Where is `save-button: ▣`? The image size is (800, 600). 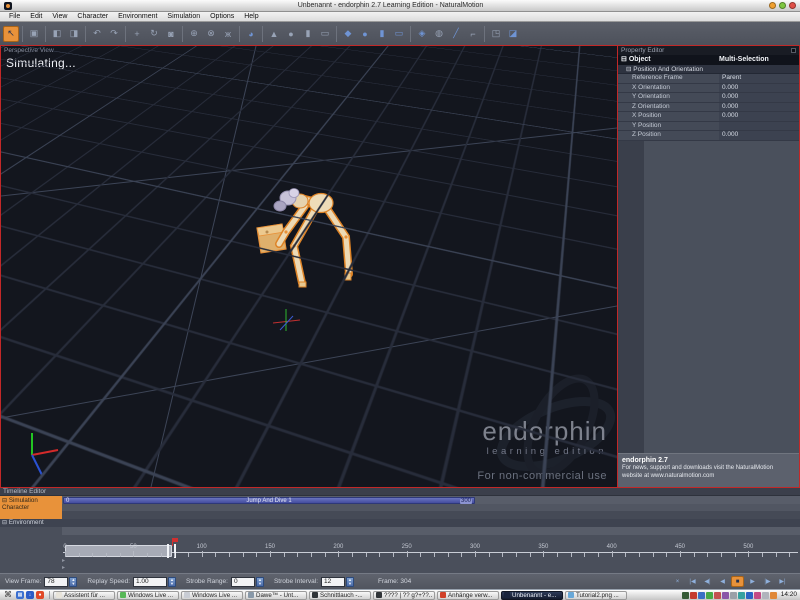 save-button: ▣ is located at coordinates (34, 34).